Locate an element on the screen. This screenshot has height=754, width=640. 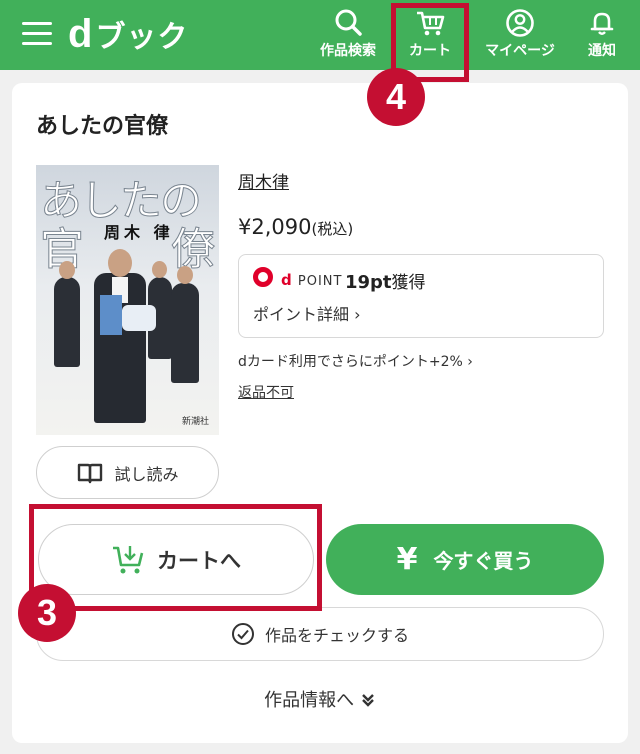
dpoint-logo-icon is located at coordinates (263, 277).